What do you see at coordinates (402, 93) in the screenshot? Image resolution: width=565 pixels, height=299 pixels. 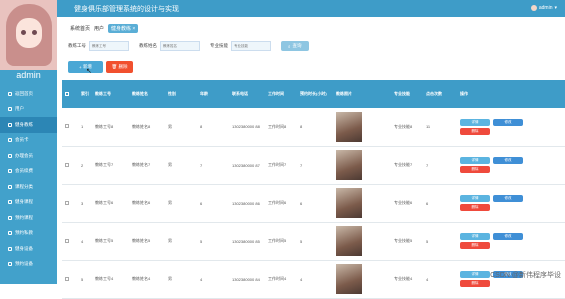 I see `header-skill: 专业技能` at bounding box center [402, 93].